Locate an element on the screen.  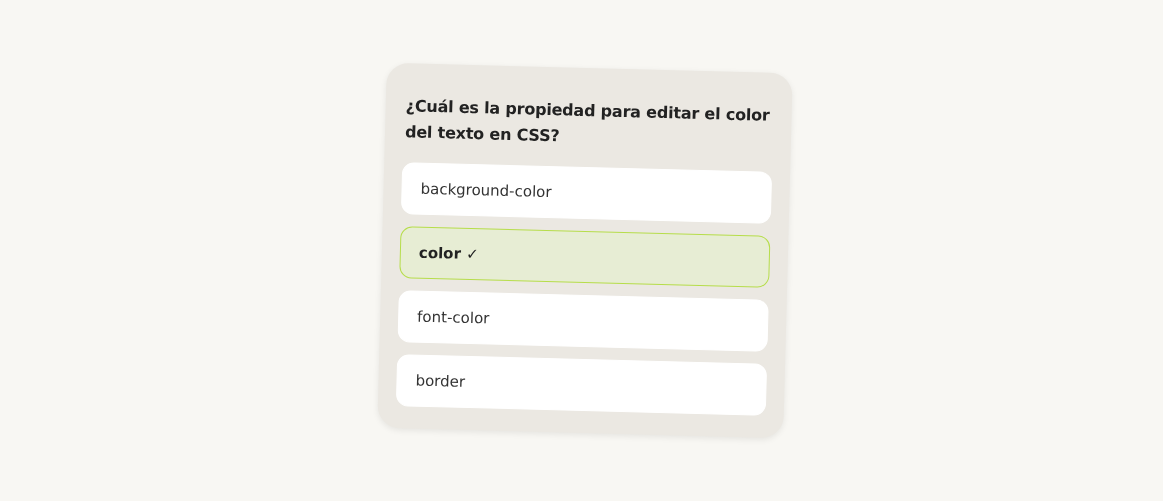
answer-option: font-color is located at coordinates (583, 321).